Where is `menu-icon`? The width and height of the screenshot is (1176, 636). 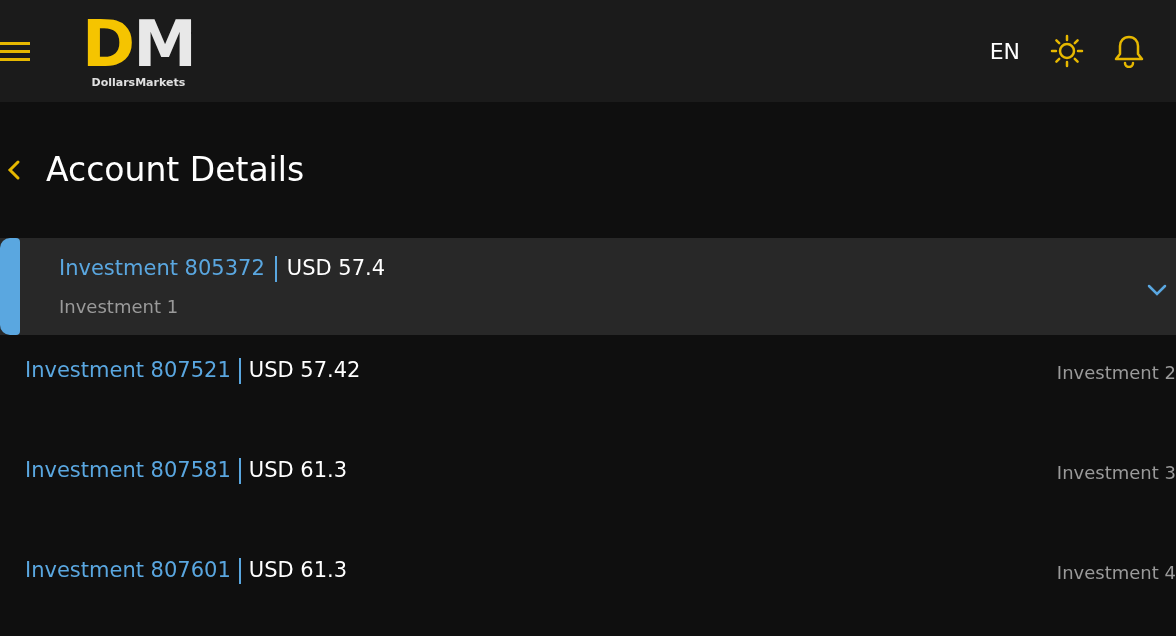 menu-icon is located at coordinates (15, 51).